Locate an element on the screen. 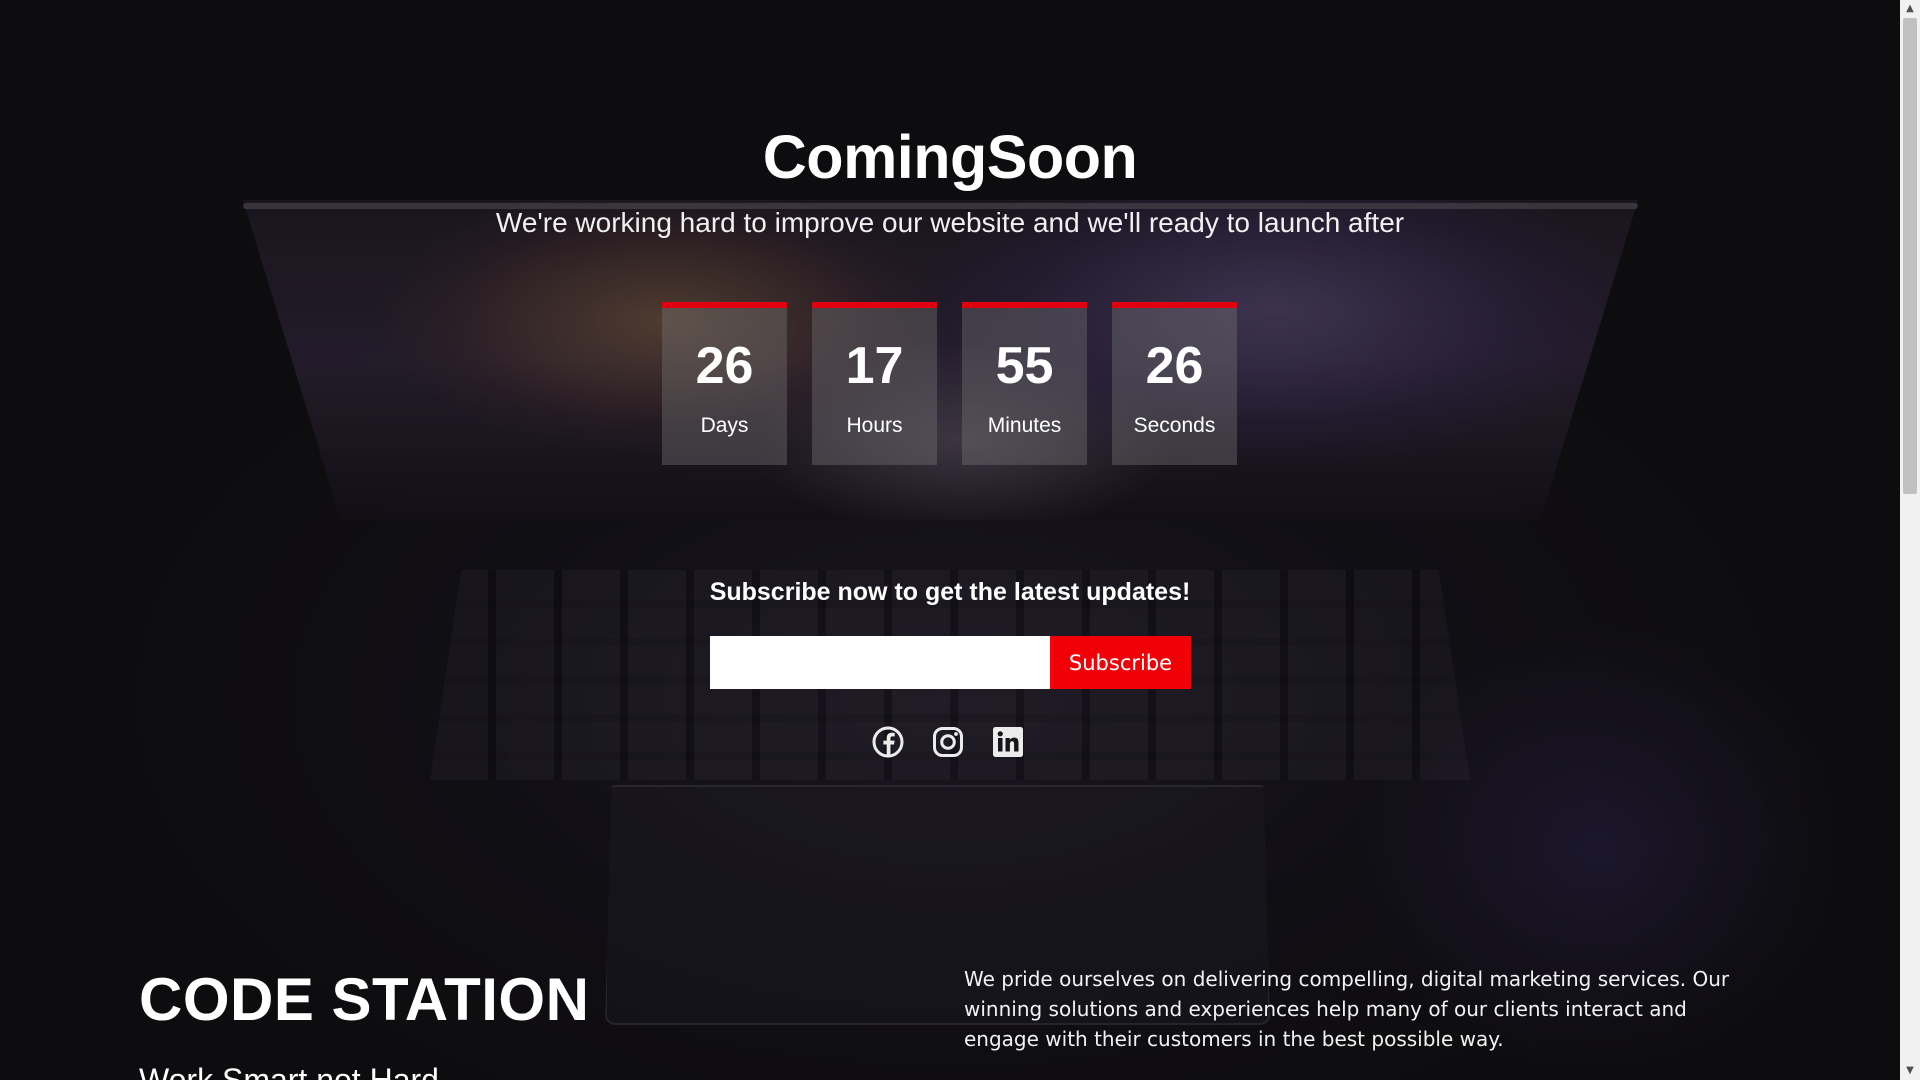 This screenshot has width=1920, height=1080. subscribe-form: Subscribe is located at coordinates (950, 662).